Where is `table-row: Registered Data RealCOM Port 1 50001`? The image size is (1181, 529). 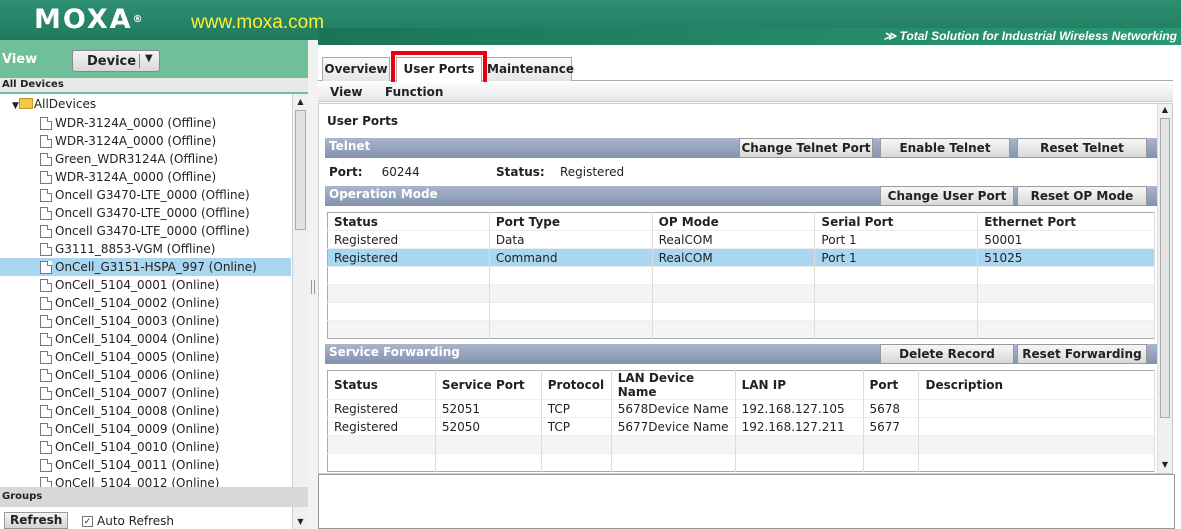
table-row: Registered Data RealCOM Port 1 50001 is located at coordinates (741, 239).